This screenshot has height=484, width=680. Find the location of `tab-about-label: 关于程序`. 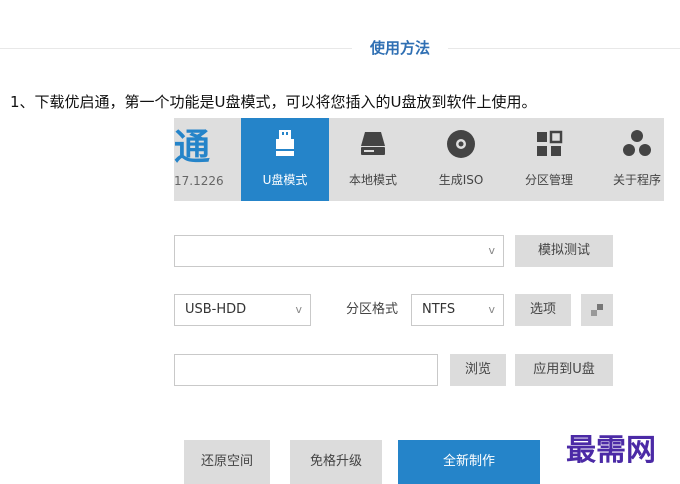

tab-about-label: 关于程序 is located at coordinates (636, 180).